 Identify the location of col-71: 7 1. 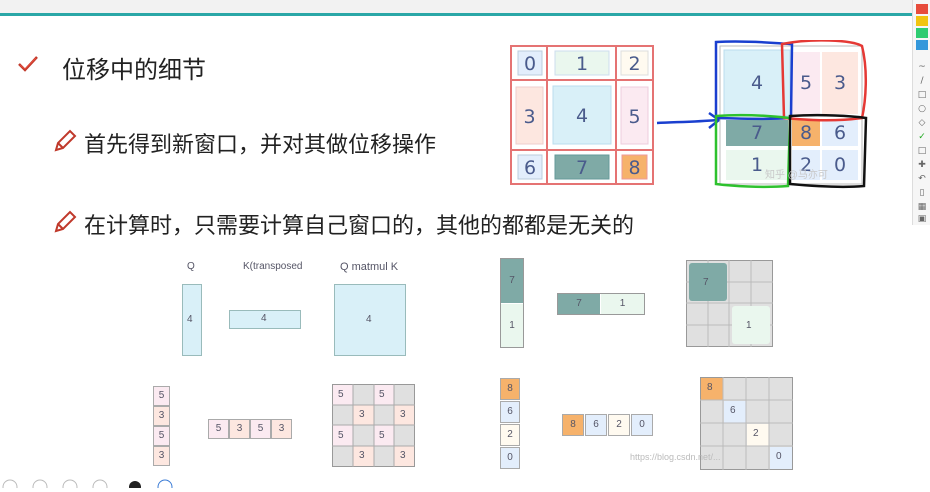
(512, 303).